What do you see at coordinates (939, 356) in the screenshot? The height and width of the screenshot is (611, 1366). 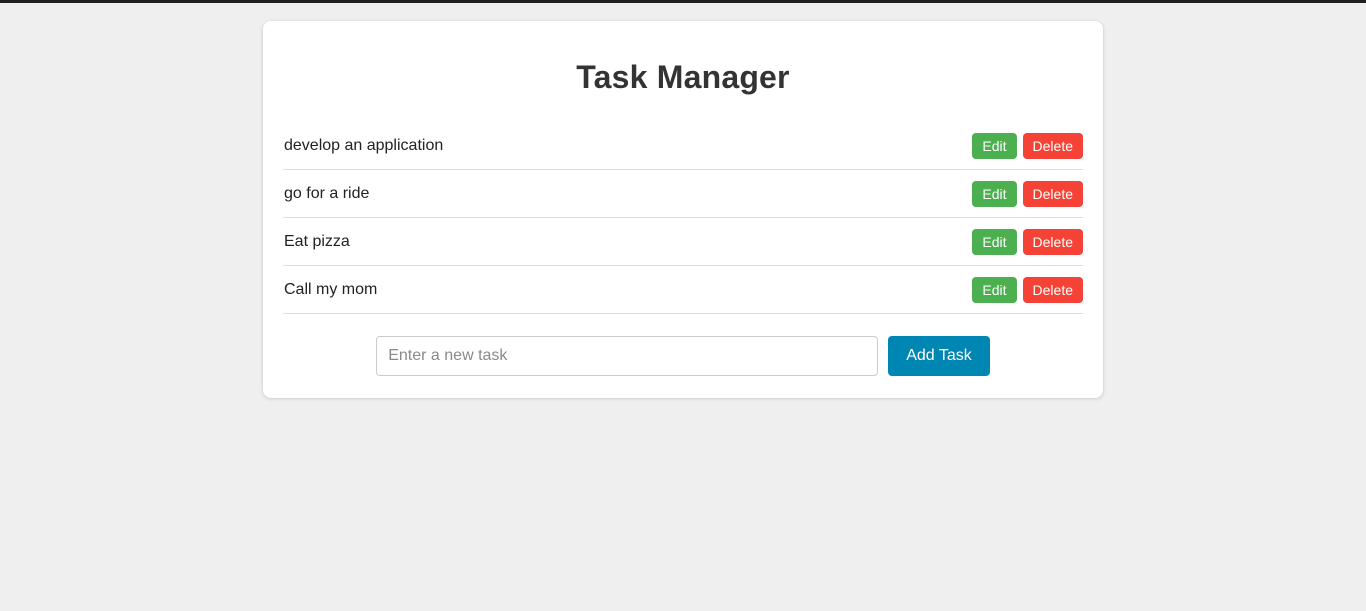 I see `add-task-button: Add Task` at bounding box center [939, 356].